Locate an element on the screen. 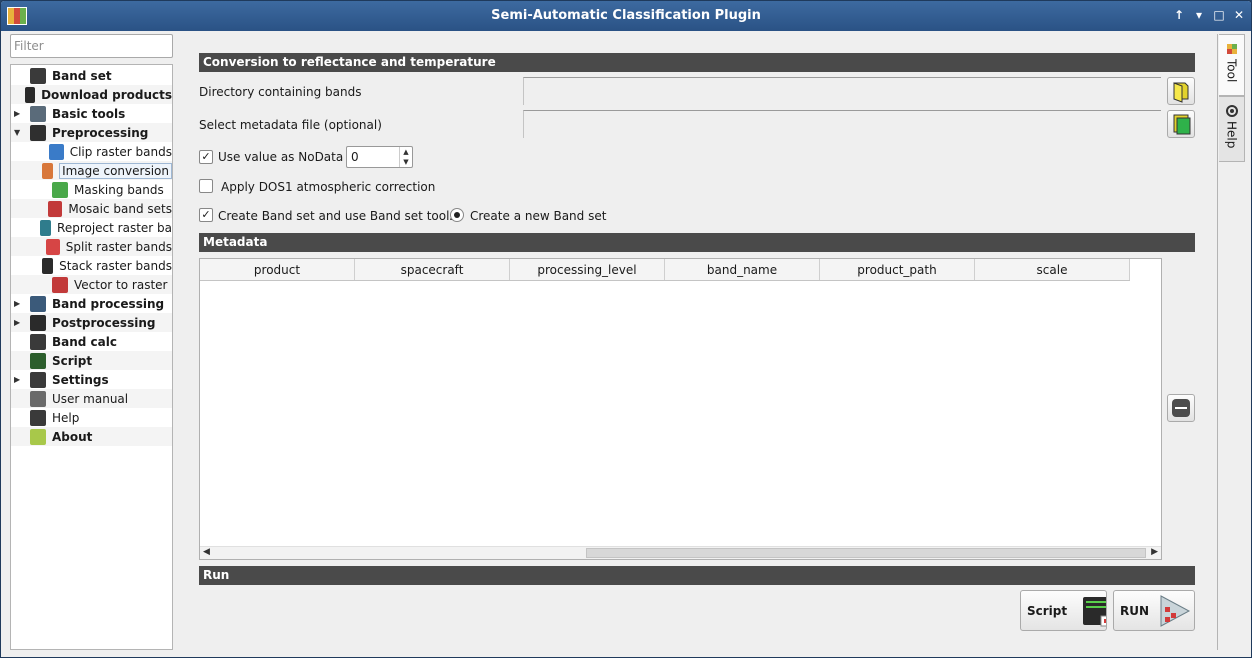  tree-item-label: Image conversion is located at coordinates (115, 170).